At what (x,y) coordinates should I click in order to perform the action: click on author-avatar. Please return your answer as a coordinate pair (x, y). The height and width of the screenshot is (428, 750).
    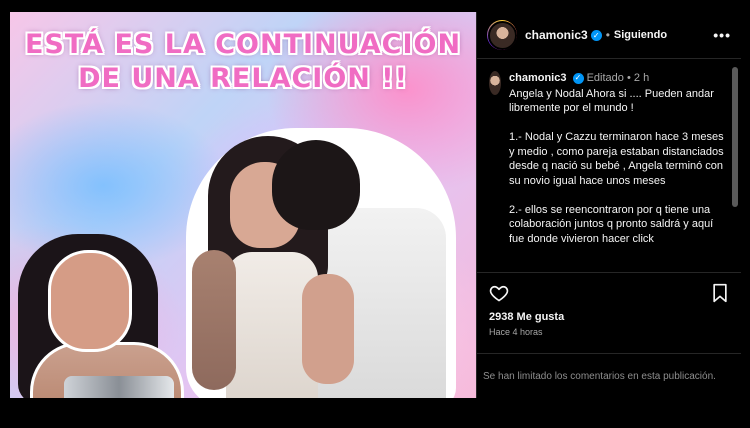
    Looking at the image, I should click on (502, 35).